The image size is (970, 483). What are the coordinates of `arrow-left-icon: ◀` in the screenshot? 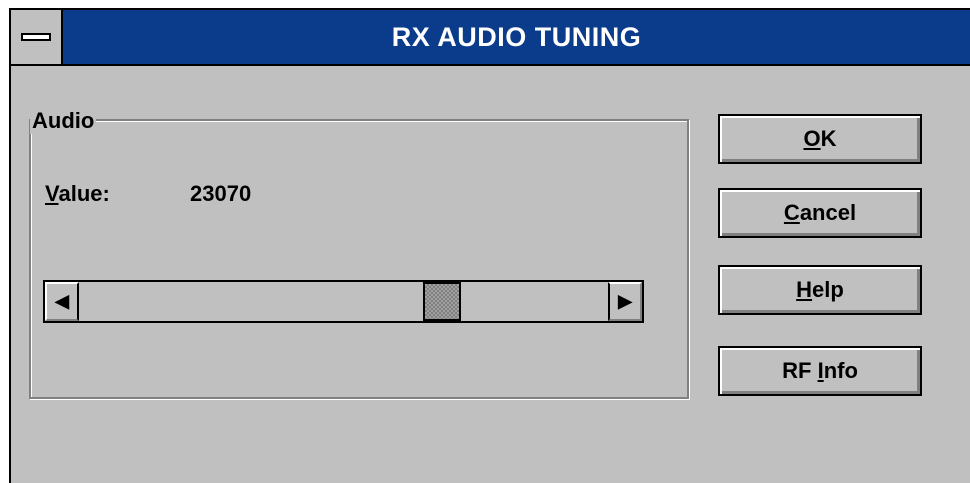 It's located at (62, 301).